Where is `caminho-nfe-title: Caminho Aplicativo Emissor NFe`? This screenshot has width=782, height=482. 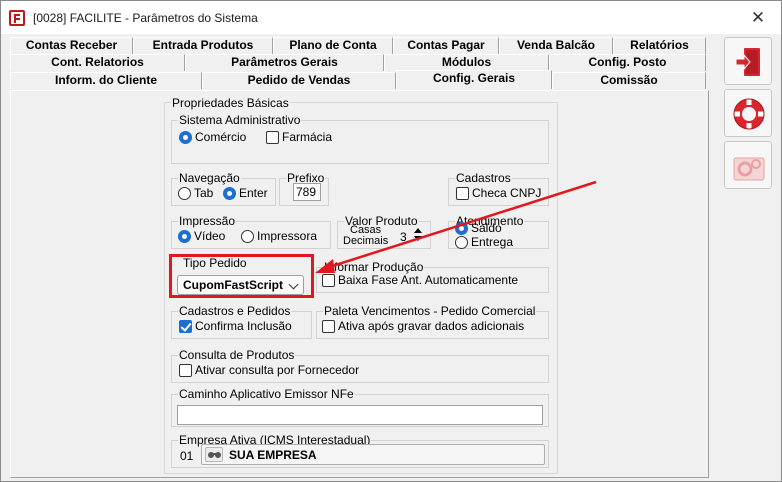
caminho-nfe-title: Caminho Aplicativo Emissor NFe is located at coordinates (266, 394).